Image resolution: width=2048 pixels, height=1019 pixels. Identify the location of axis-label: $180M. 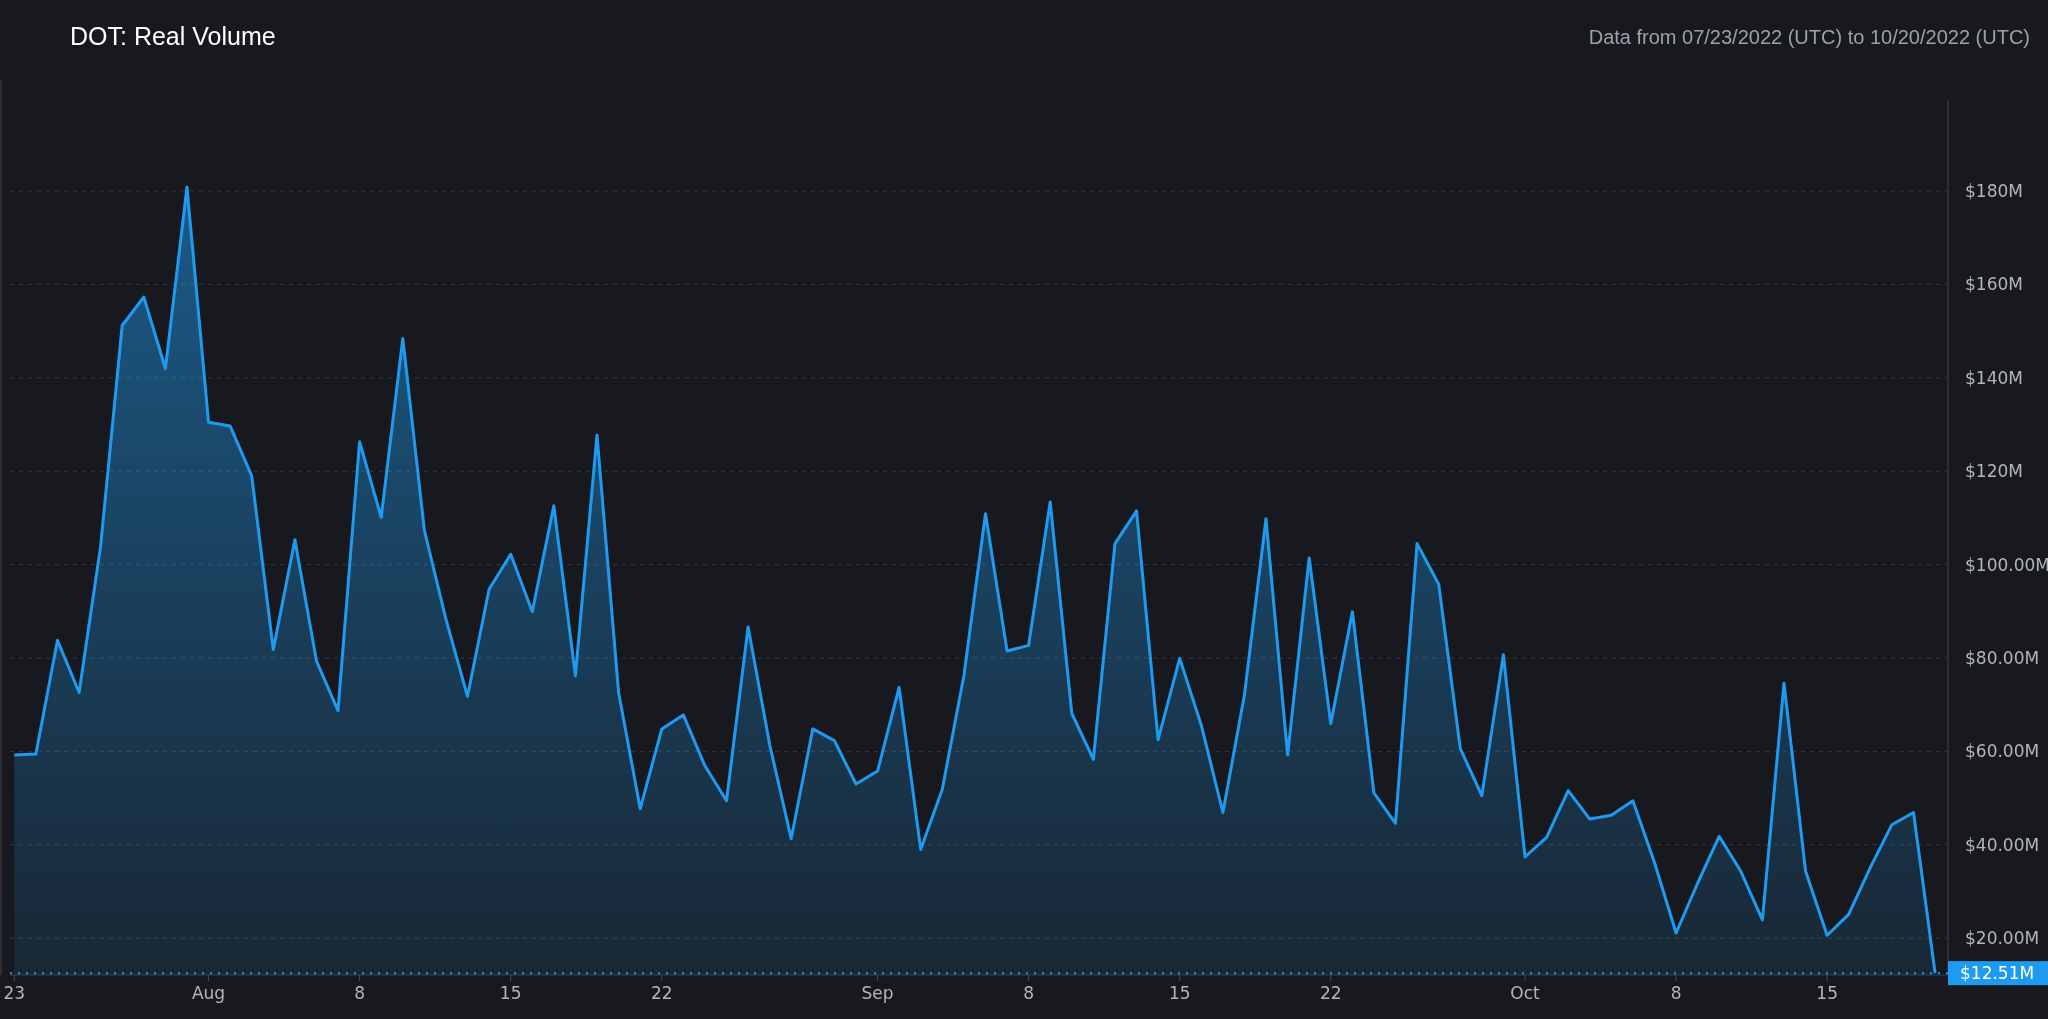
(1994, 191).